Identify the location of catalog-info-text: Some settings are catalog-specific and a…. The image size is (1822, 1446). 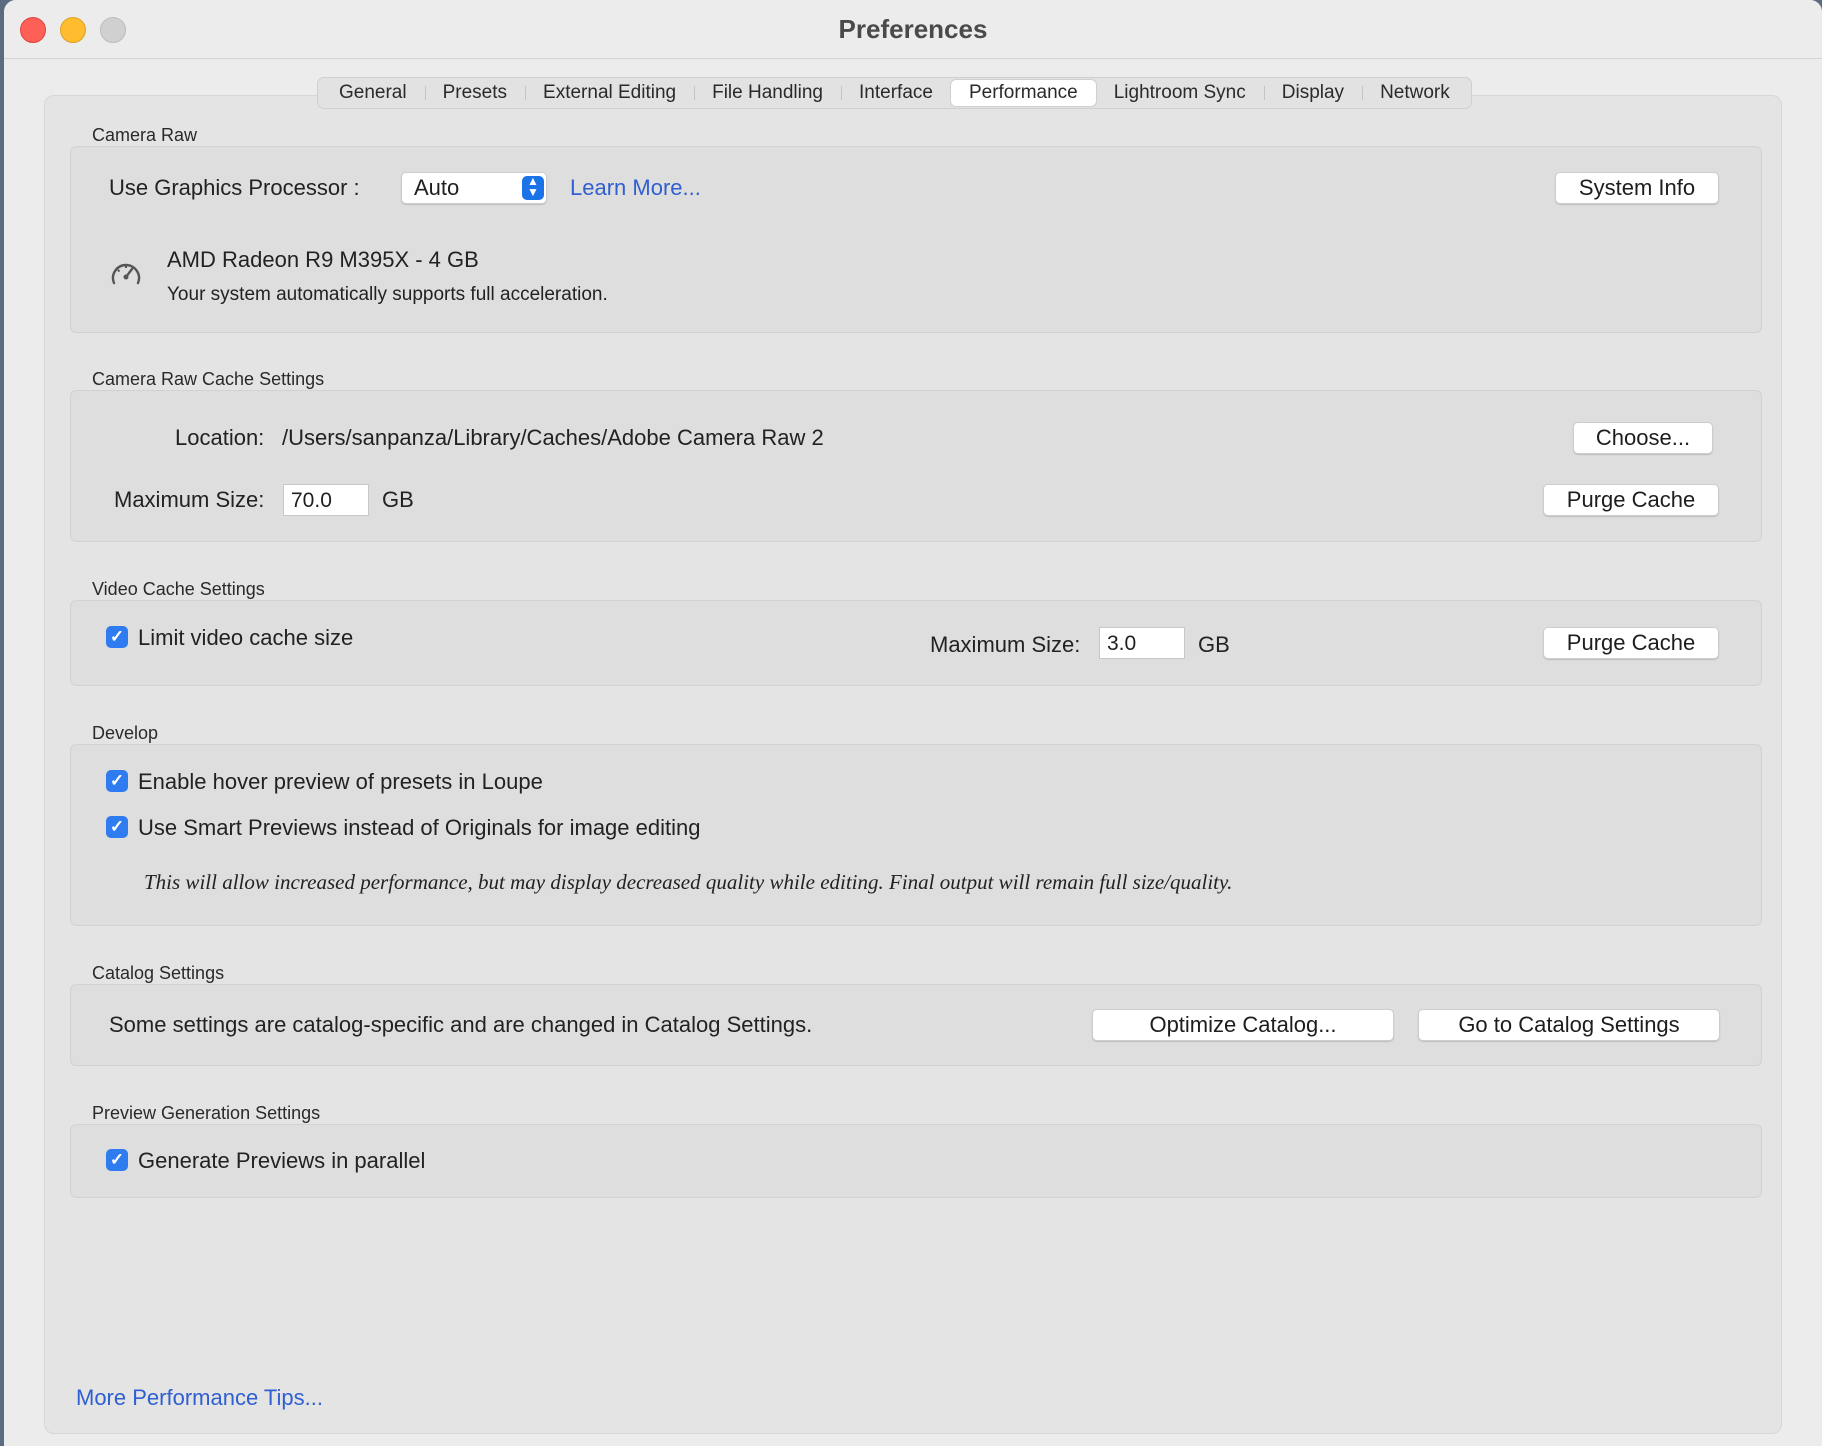
(461, 1024).